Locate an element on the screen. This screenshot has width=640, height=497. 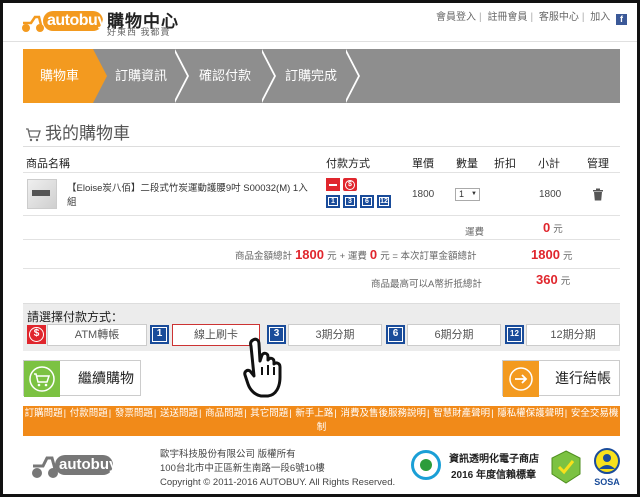
footer-link-invoice: 發票問題 is located at coordinates (134, 413).